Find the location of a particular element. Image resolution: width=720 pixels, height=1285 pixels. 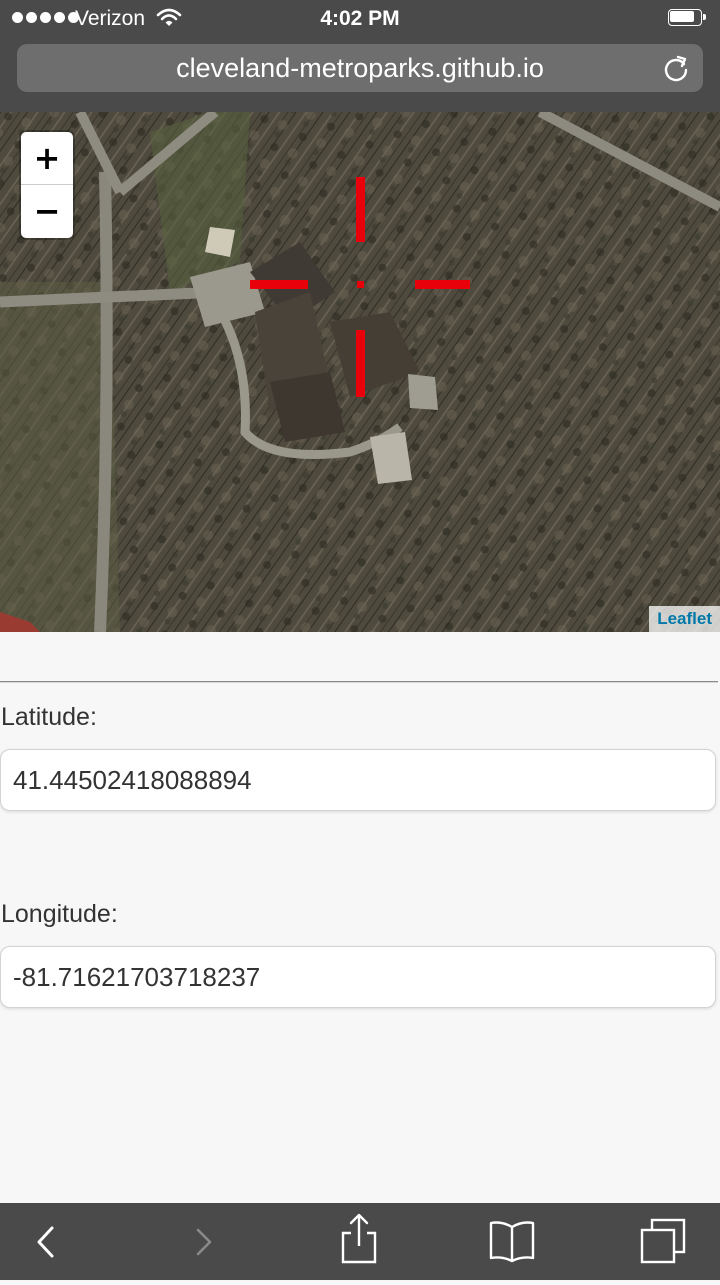

divider is located at coordinates (359, 682).